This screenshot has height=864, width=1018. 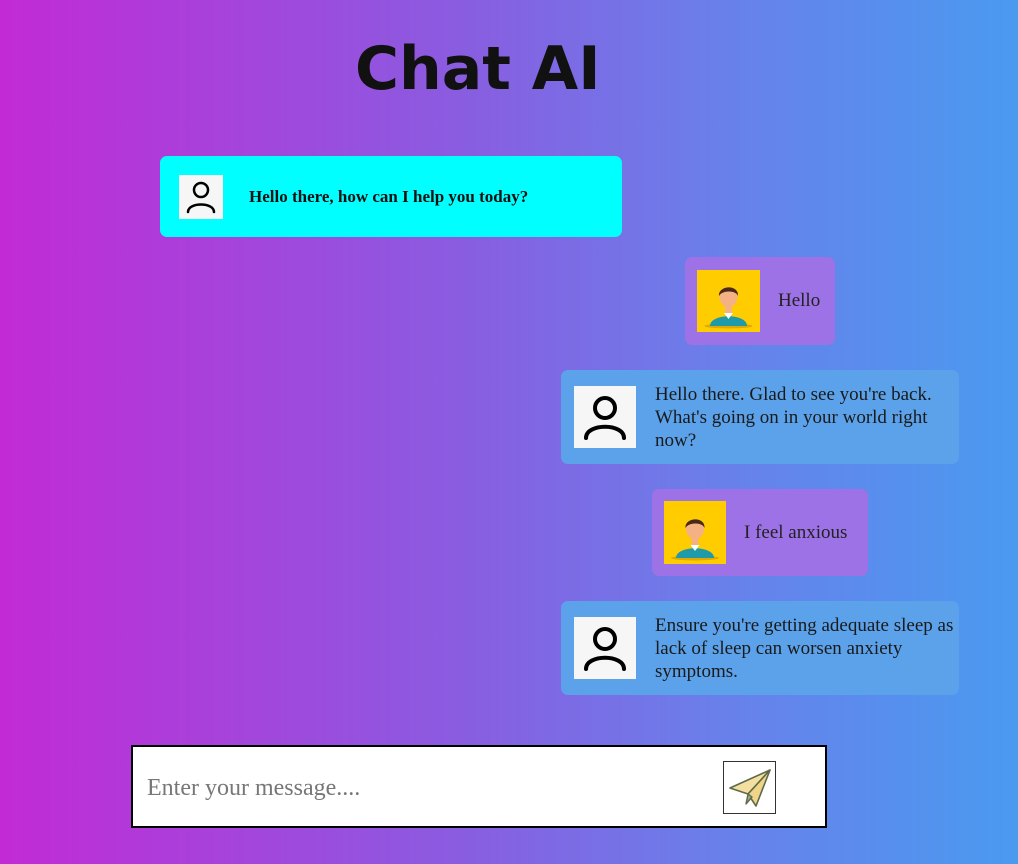 I want to click on message-text: Hello there, how can I help you today?, so click(x=389, y=196).